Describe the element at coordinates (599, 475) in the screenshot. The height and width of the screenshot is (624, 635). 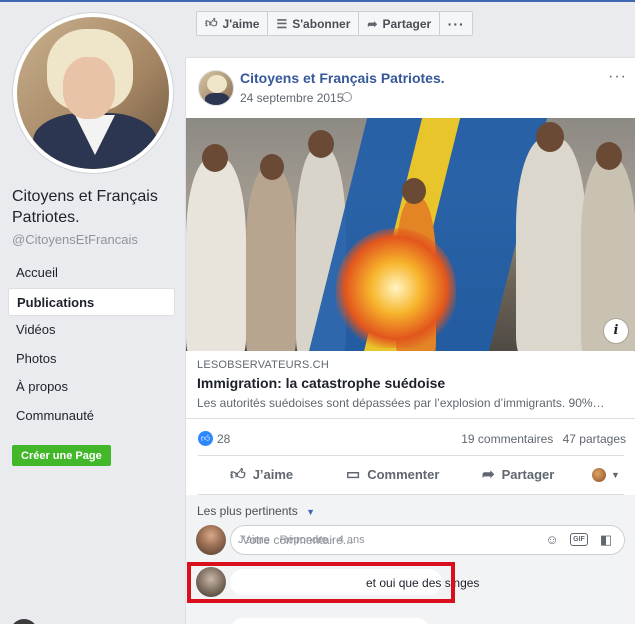
I see `user-avatar-icon` at that location.